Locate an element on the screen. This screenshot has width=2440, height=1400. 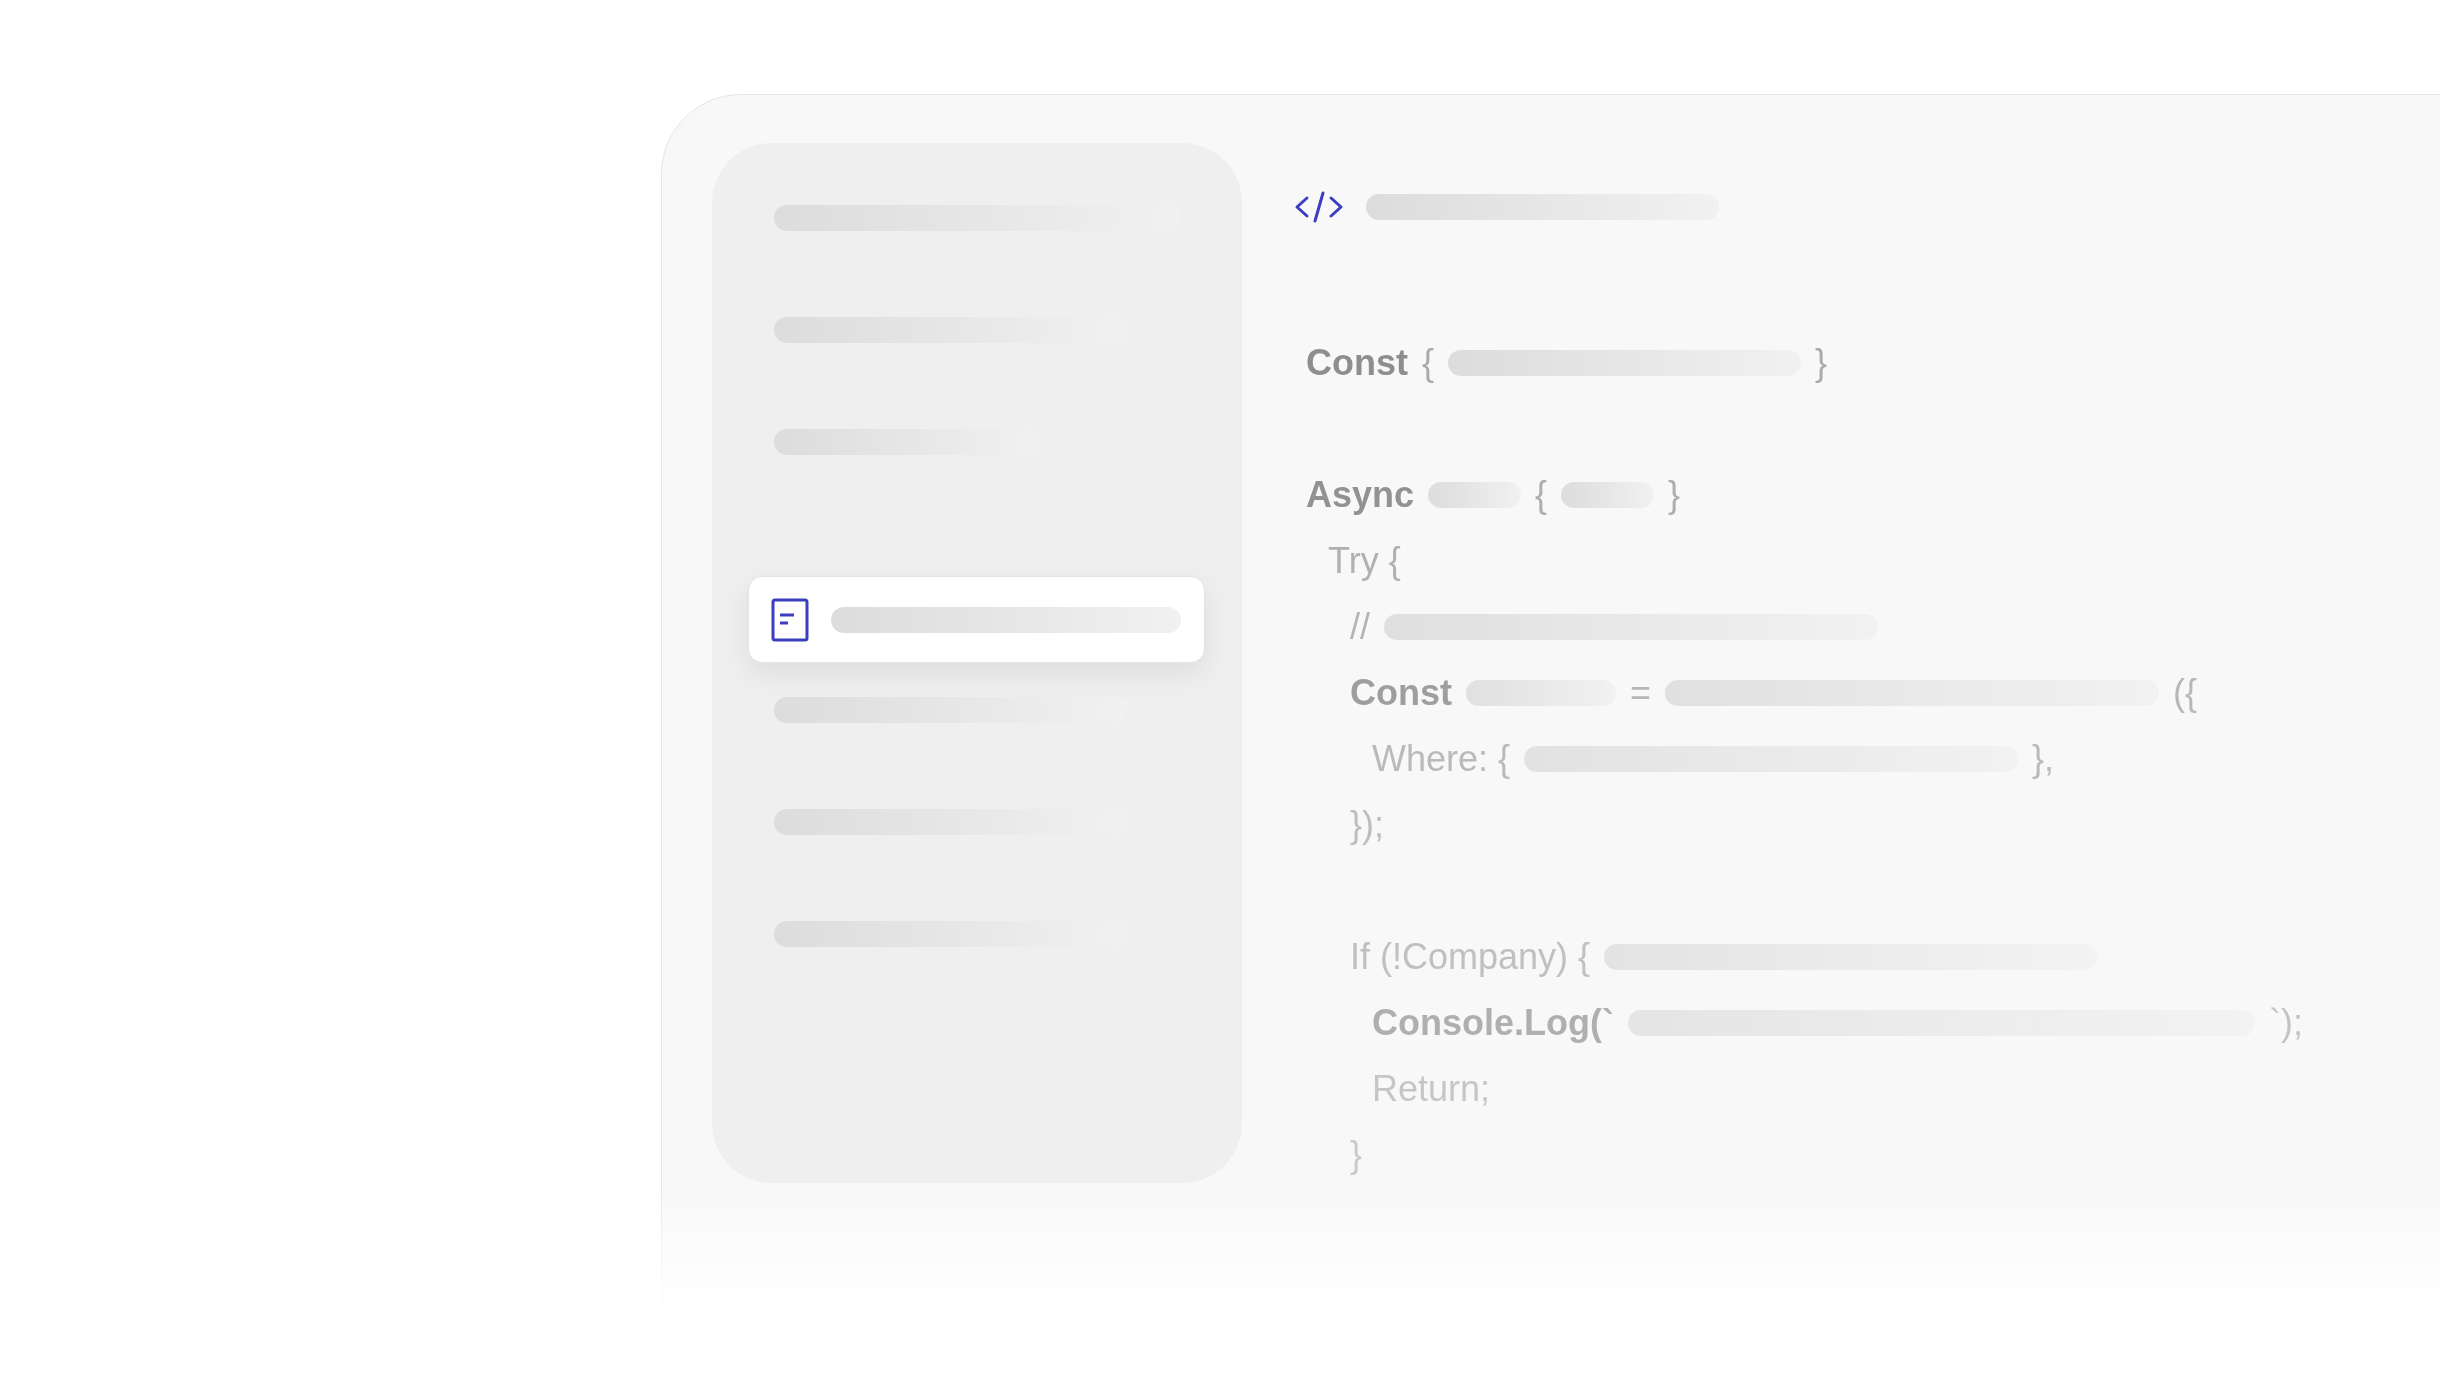
code-icon is located at coordinates (1319, 207).